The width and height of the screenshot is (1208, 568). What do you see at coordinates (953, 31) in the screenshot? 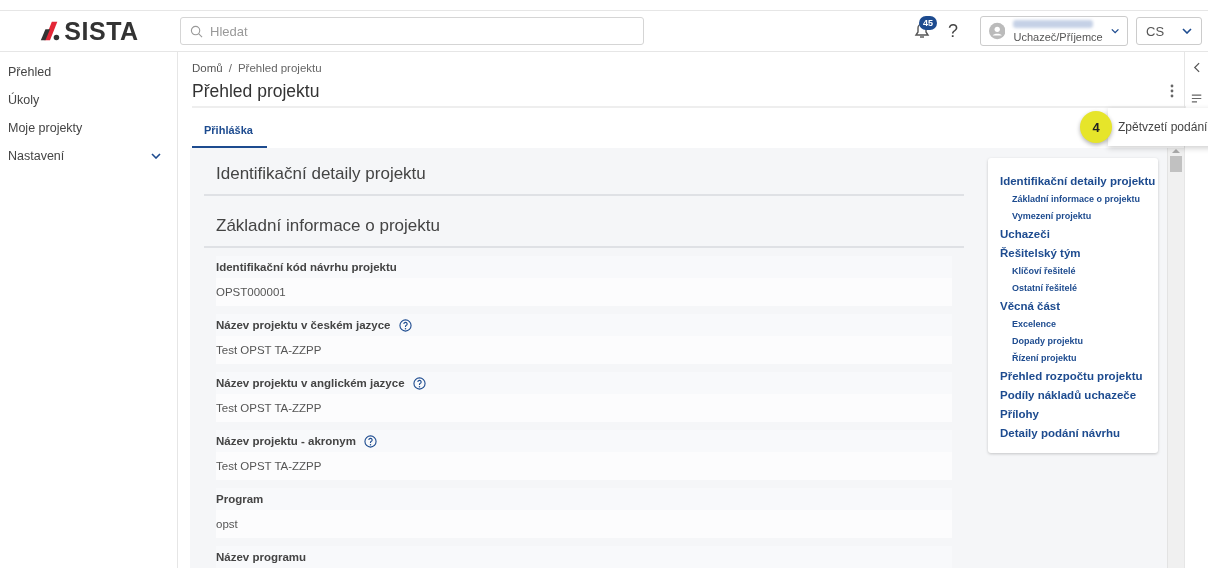
I see `help-button: ?` at bounding box center [953, 31].